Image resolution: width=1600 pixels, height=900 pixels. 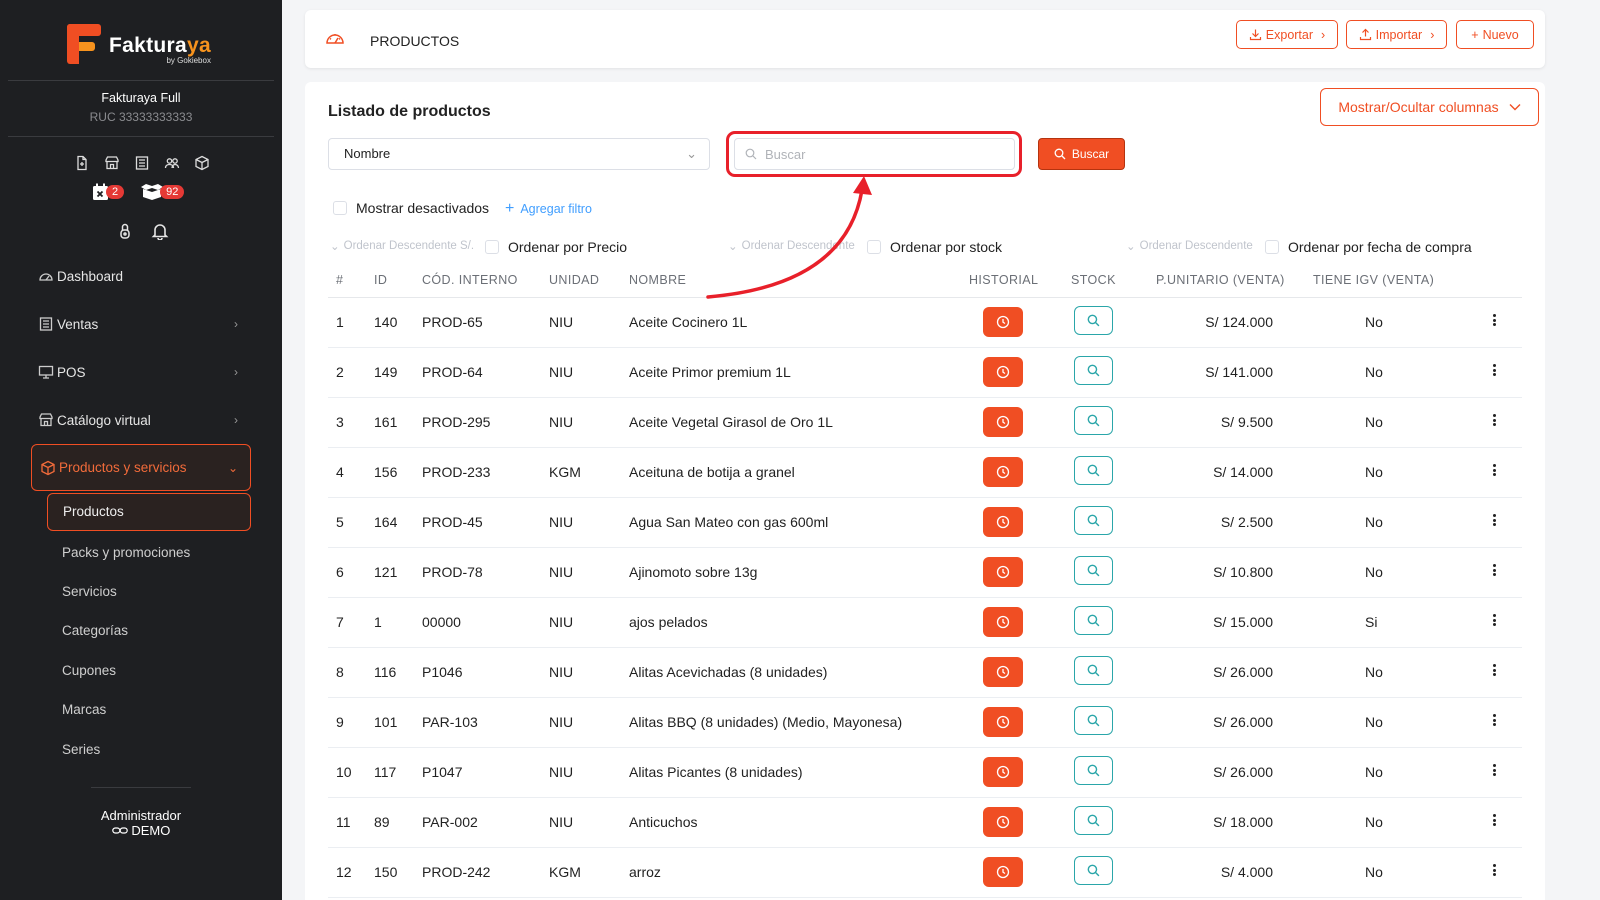 What do you see at coordinates (548, 209) in the screenshot?
I see `add-filter-link: + Agregar filtro` at bounding box center [548, 209].